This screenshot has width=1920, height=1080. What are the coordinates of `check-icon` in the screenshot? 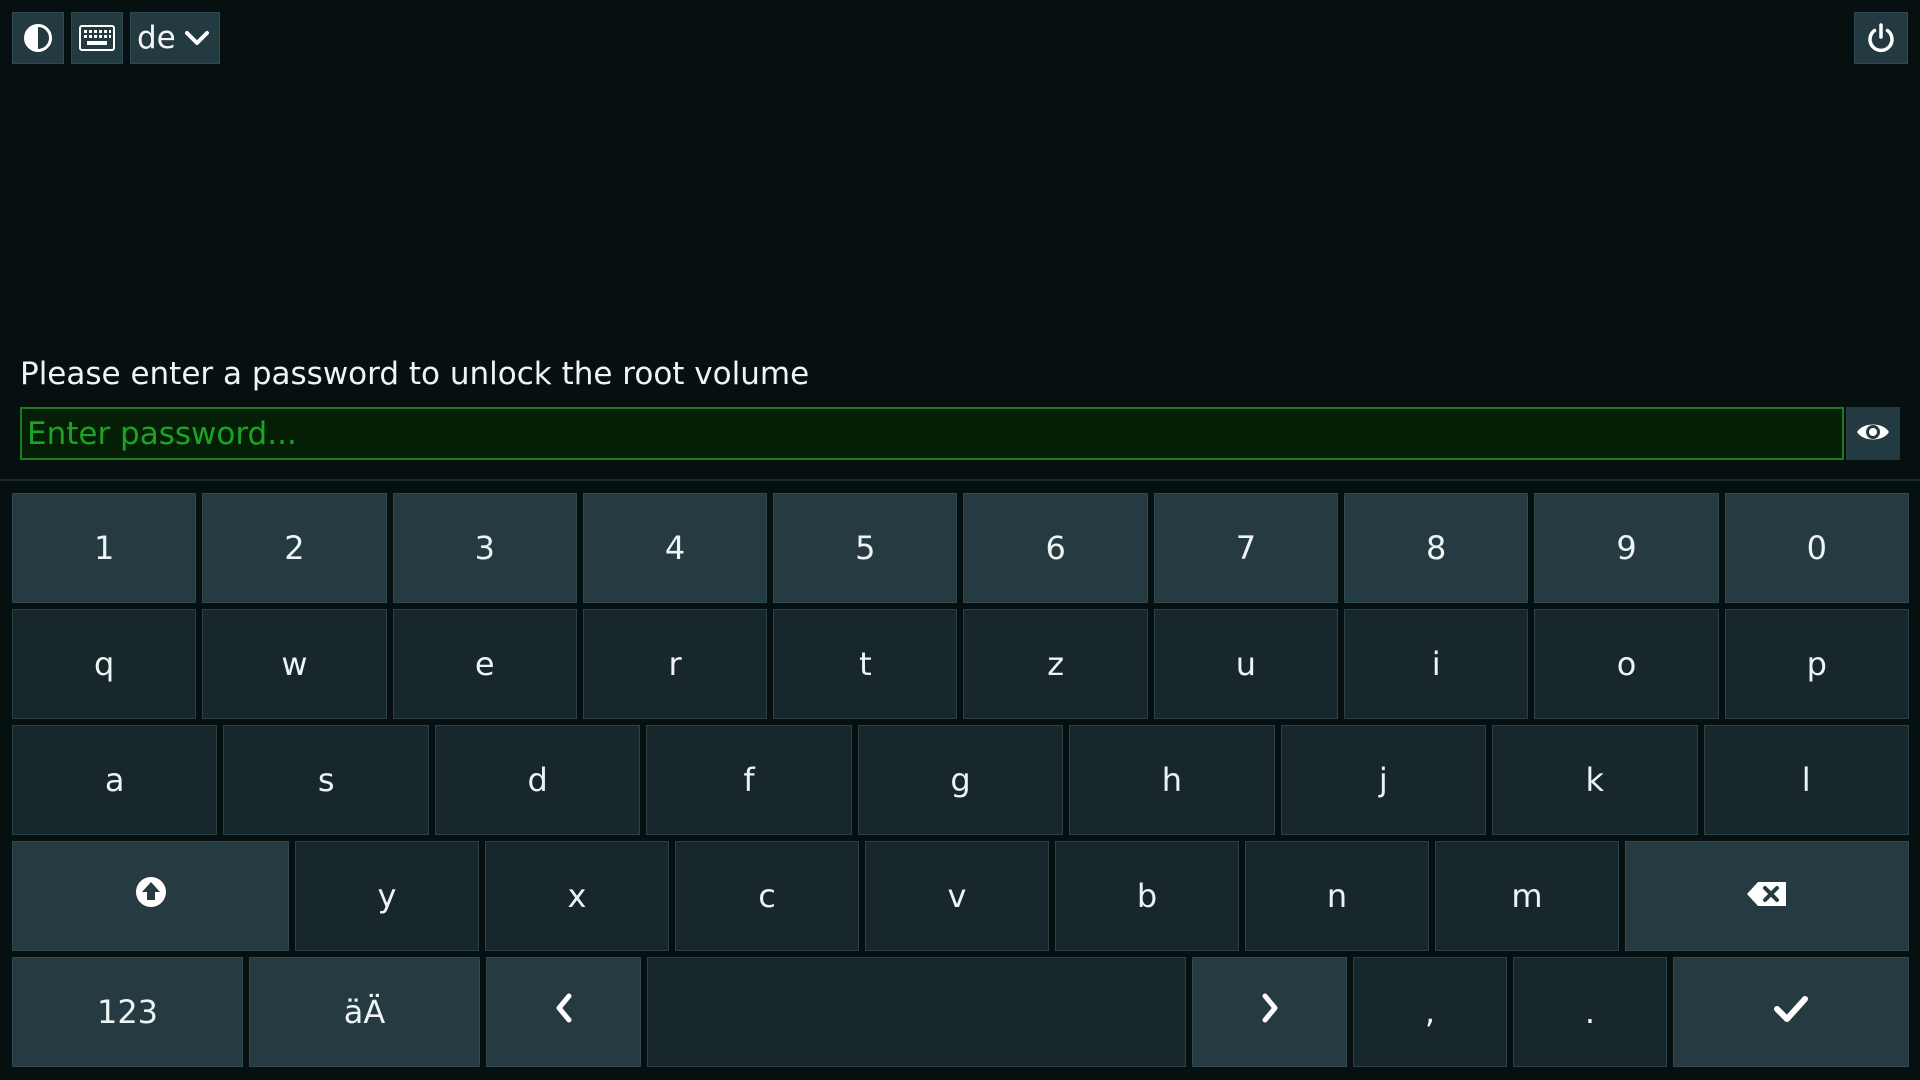 It's located at (1791, 1012).